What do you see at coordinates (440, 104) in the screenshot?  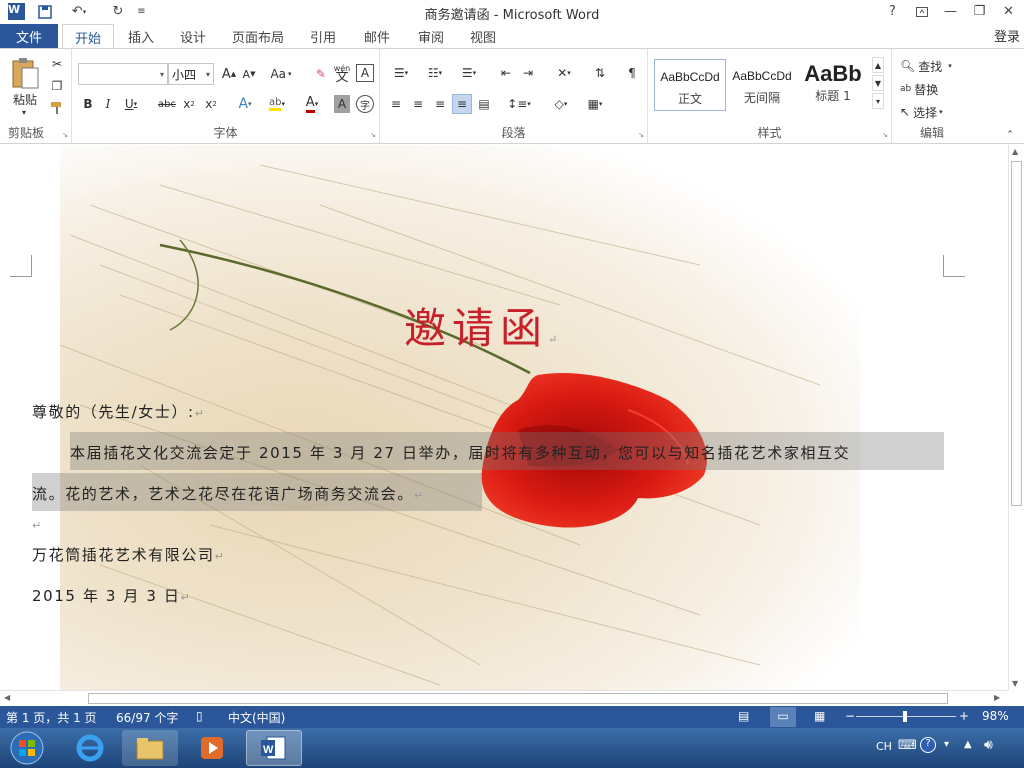 I see `align-right-icon: ≡` at bounding box center [440, 104].